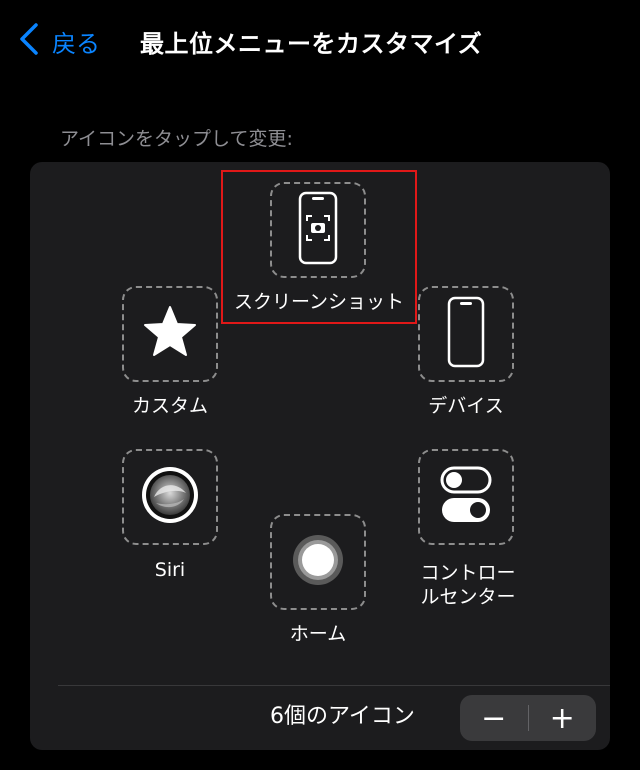  I want to click on icon-slot-custom, so click(170, 334).